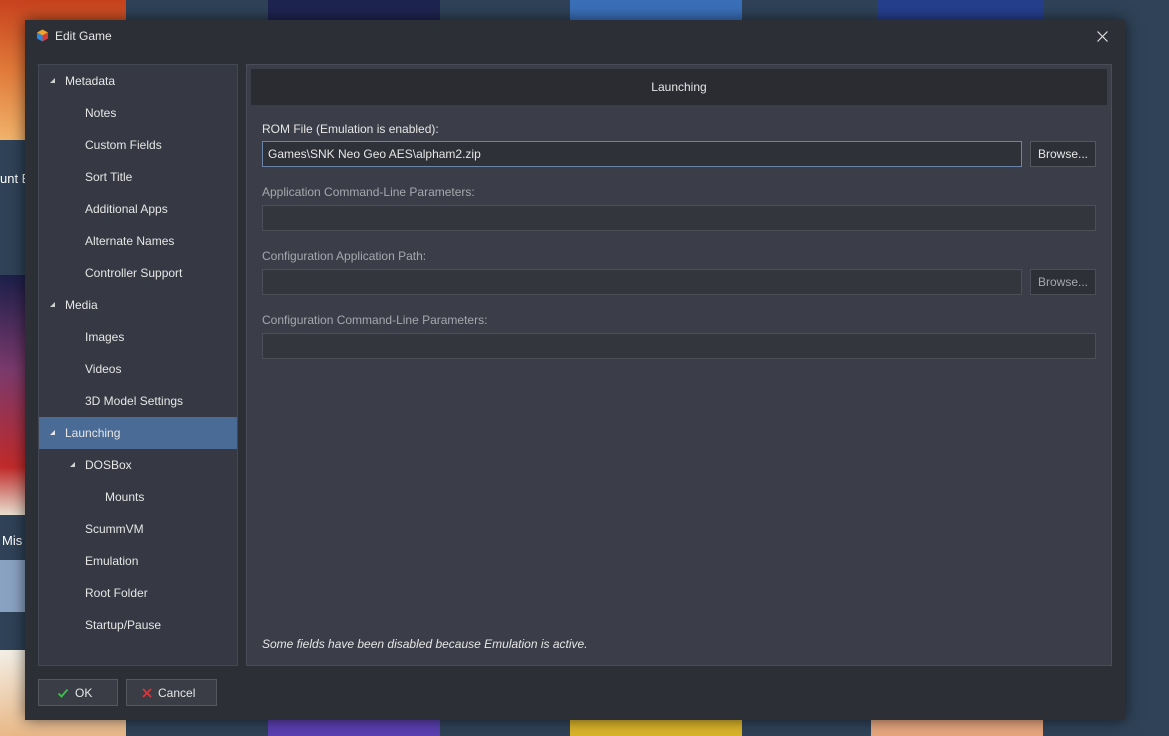  Describe the element at coordinates (105, 337) in the screenshot. I see `tree-item-label: Images` at that location.